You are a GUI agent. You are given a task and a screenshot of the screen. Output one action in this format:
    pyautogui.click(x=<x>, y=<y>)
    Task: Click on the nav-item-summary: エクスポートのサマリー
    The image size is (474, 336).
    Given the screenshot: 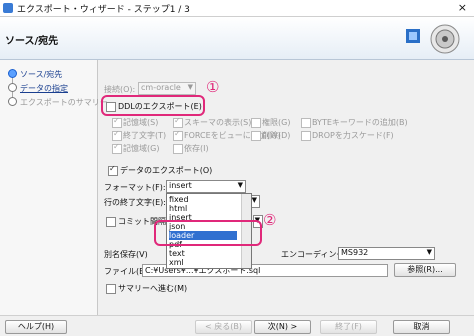 What is the action you would take?
    pyautogui.click(x=58, y=102)
    